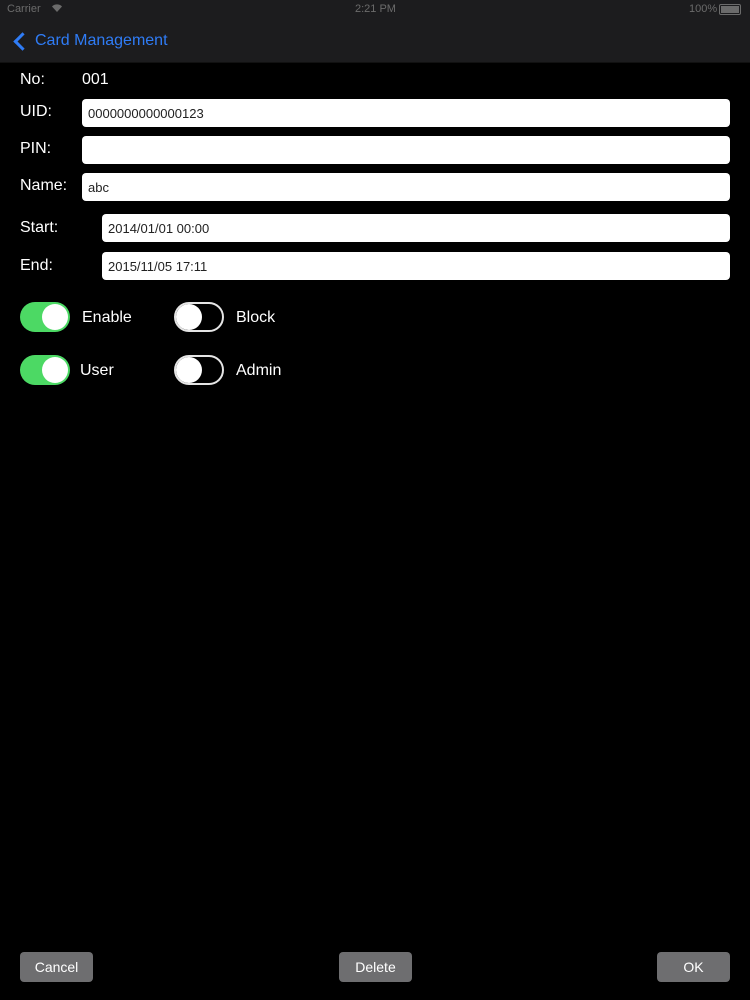 This screenshot has height=1000, width=750. I want to click on enable-toggle, so click(45, 317).